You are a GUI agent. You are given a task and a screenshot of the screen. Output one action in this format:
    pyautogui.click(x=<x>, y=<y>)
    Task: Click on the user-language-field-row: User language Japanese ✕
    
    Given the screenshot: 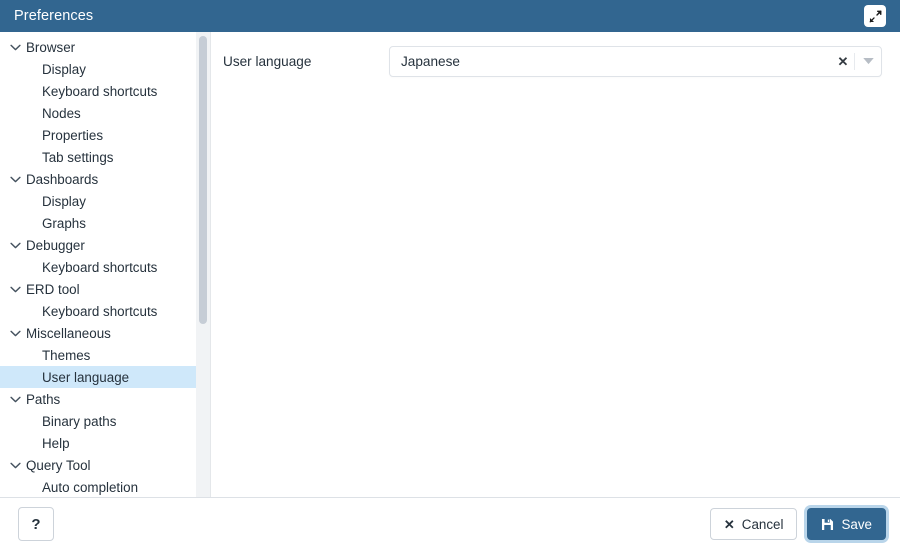 What is the action you would take?
    pyautogui.click(x=552, y=61)
    